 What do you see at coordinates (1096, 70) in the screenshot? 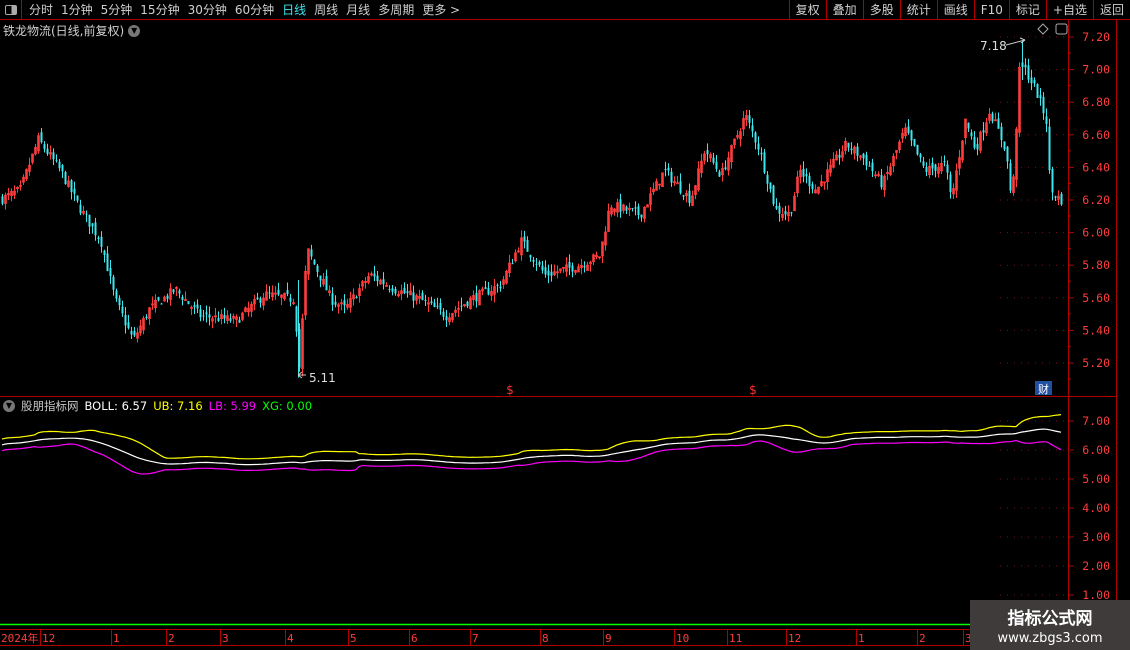
I see `price-tick-label: 7.00` at bounding box center [1096, 70].